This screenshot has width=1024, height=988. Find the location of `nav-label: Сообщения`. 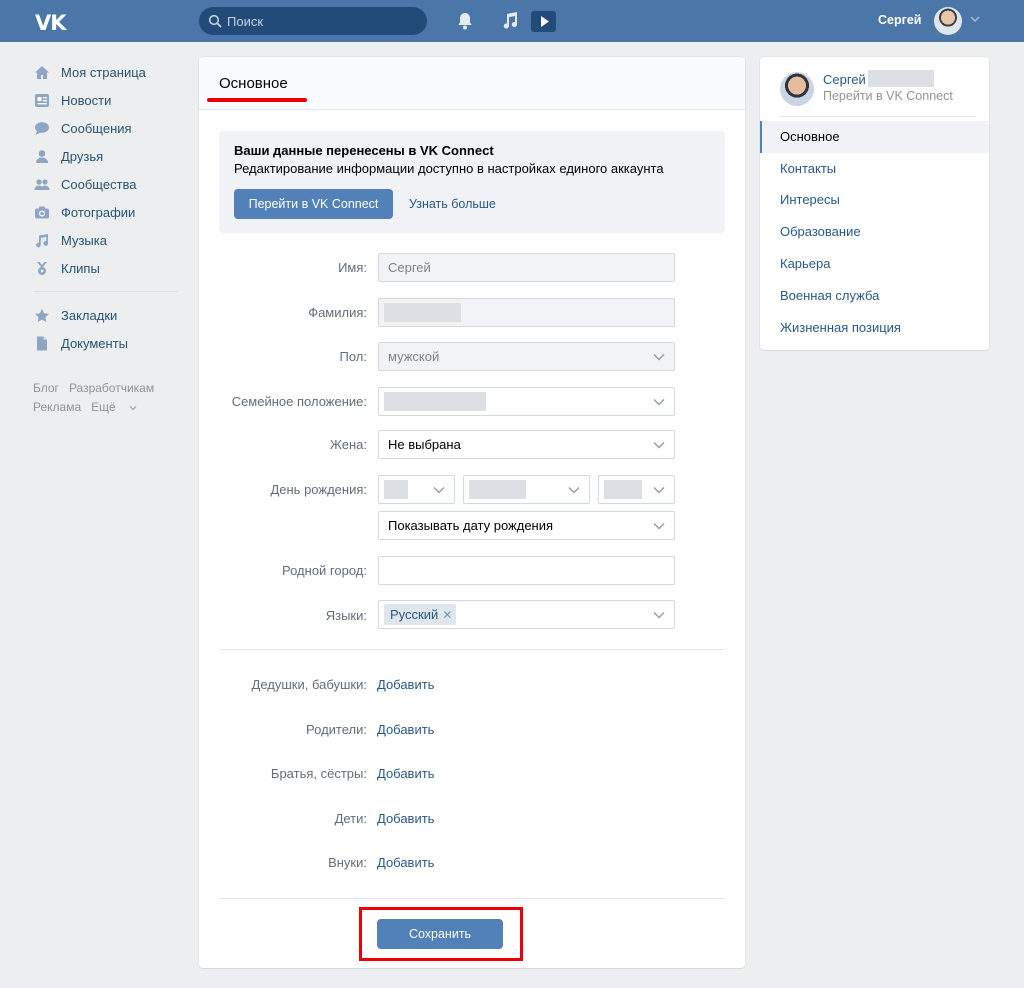

nav-label: Сообщения is located at coordinates (96, 128).